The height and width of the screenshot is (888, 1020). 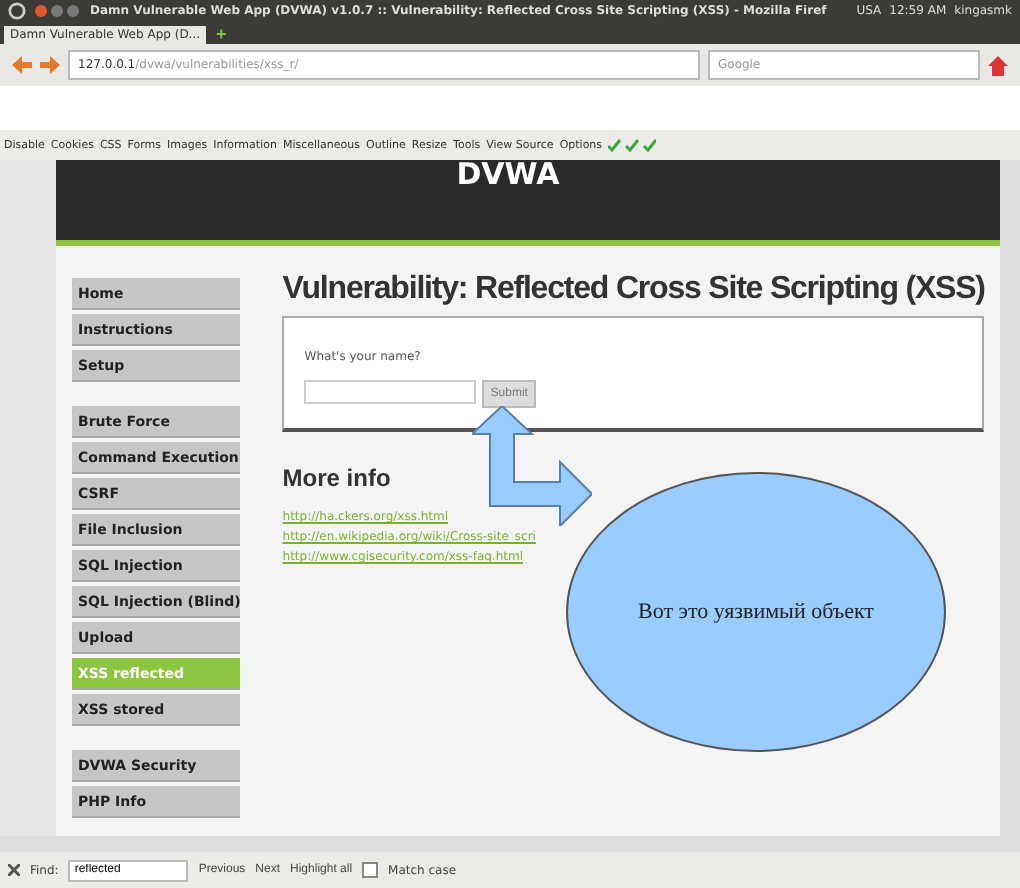 I want to click on page-heading: Vulnerability: Reflected Cross Site Scripting (XSS), so click(x=633, y=290).